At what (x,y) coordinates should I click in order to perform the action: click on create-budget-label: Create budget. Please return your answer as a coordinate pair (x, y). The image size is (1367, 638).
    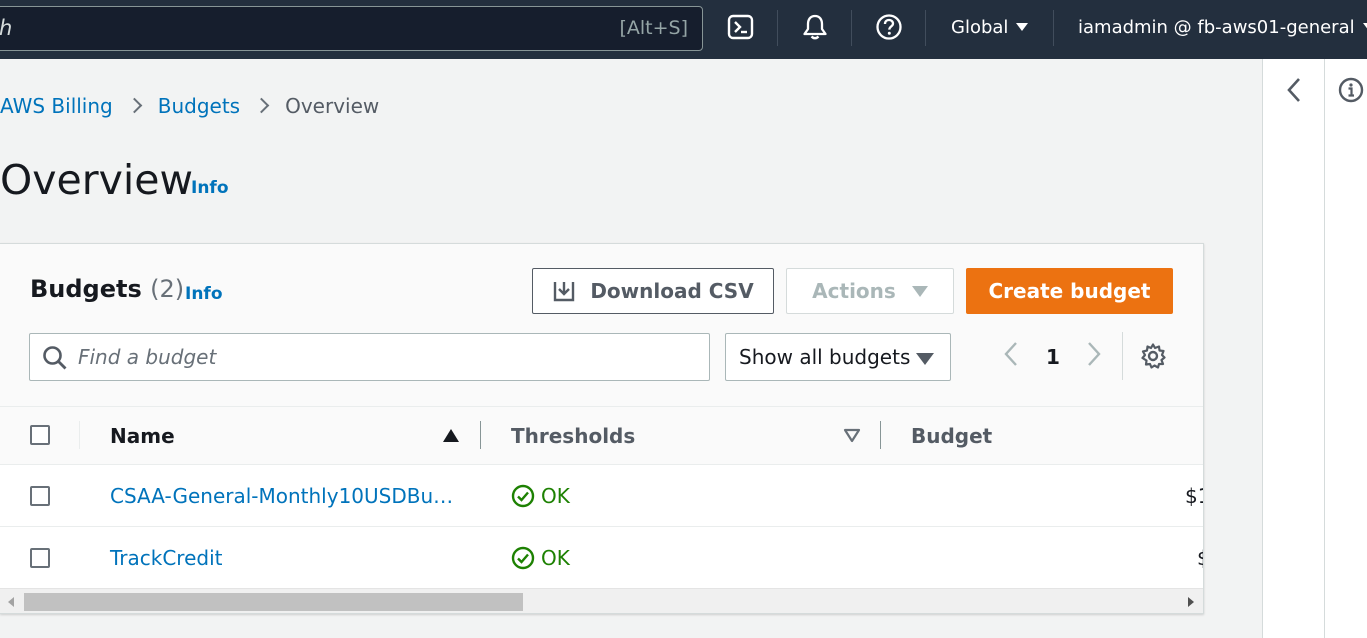
    Looking at the image, I should click on (1069, 291).